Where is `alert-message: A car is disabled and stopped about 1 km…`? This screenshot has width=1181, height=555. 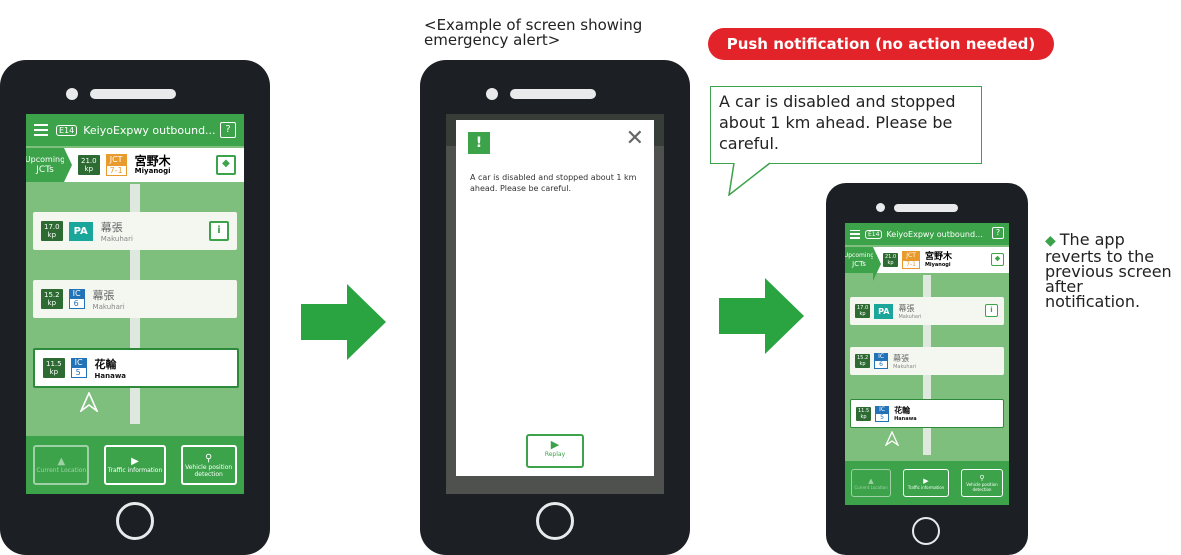
alert-message: A car is disabled and stopped about 1 km… is located at coordinates (553, 183).